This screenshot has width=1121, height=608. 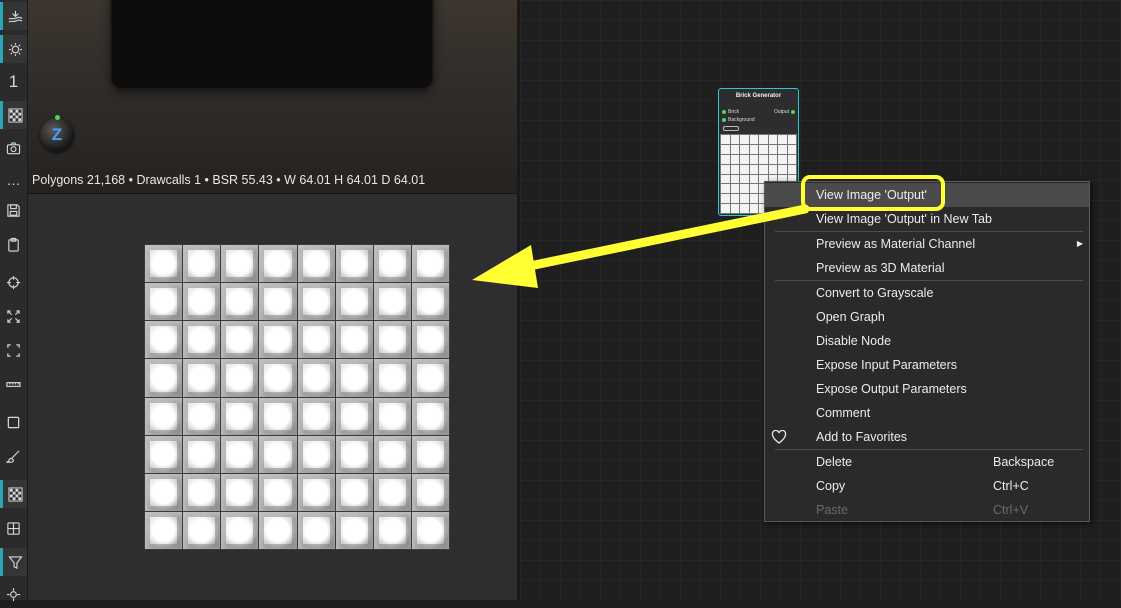 I want to click on menu-item-shortcut: Ctrl+C, so click(x=1011, y=486).